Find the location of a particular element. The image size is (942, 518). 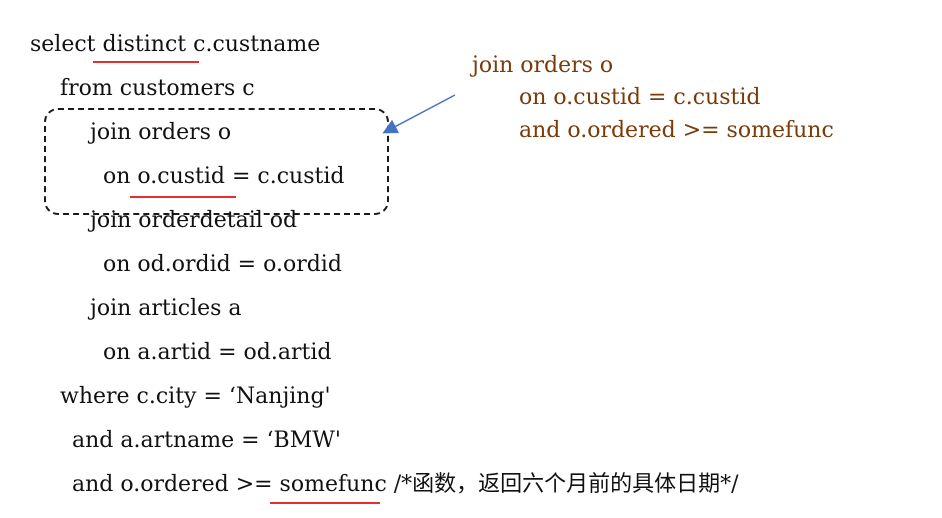

annotation-line-and: and o.ordered >= somefunc is located at coordinates (676, 130).